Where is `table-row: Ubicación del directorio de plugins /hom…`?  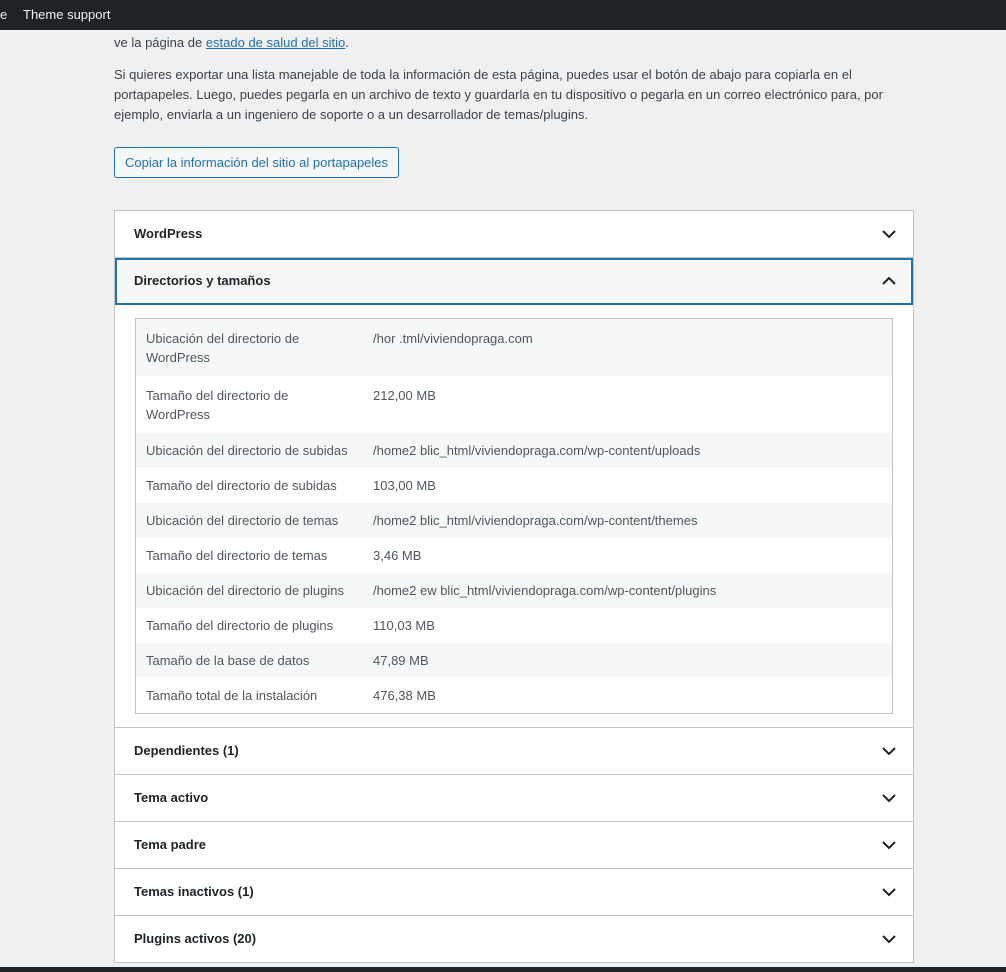 table-row: Ubicación del directorio de plugins /hom… is located at coordinates (514, 590).